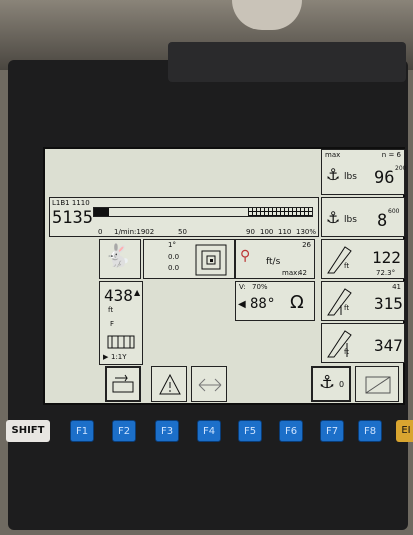 The width and height of the screenshot is (413, 535). Describe the element at coordinates (391, 155) in the screenshot. I see `n-label: n = 6` at that location.